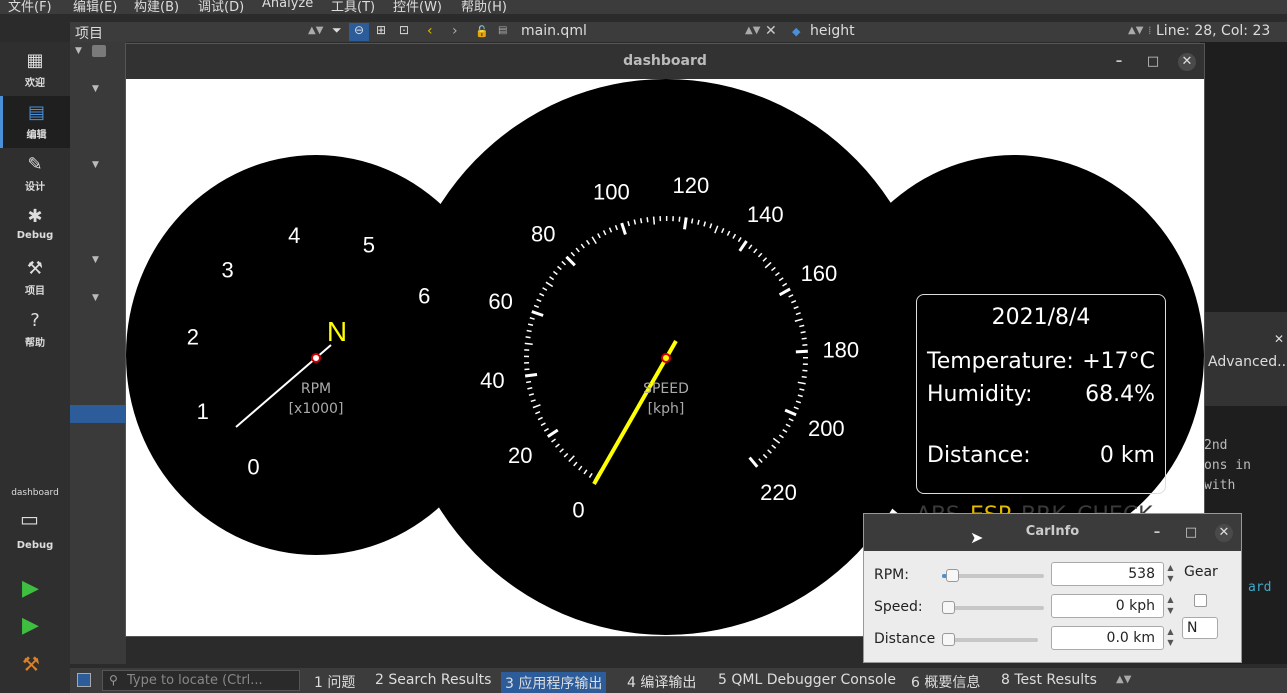  What do you see at coordinates (1200, 628) in the screenshot?
I see `gear-spinbox: N` at bounding box center [1200, 628].